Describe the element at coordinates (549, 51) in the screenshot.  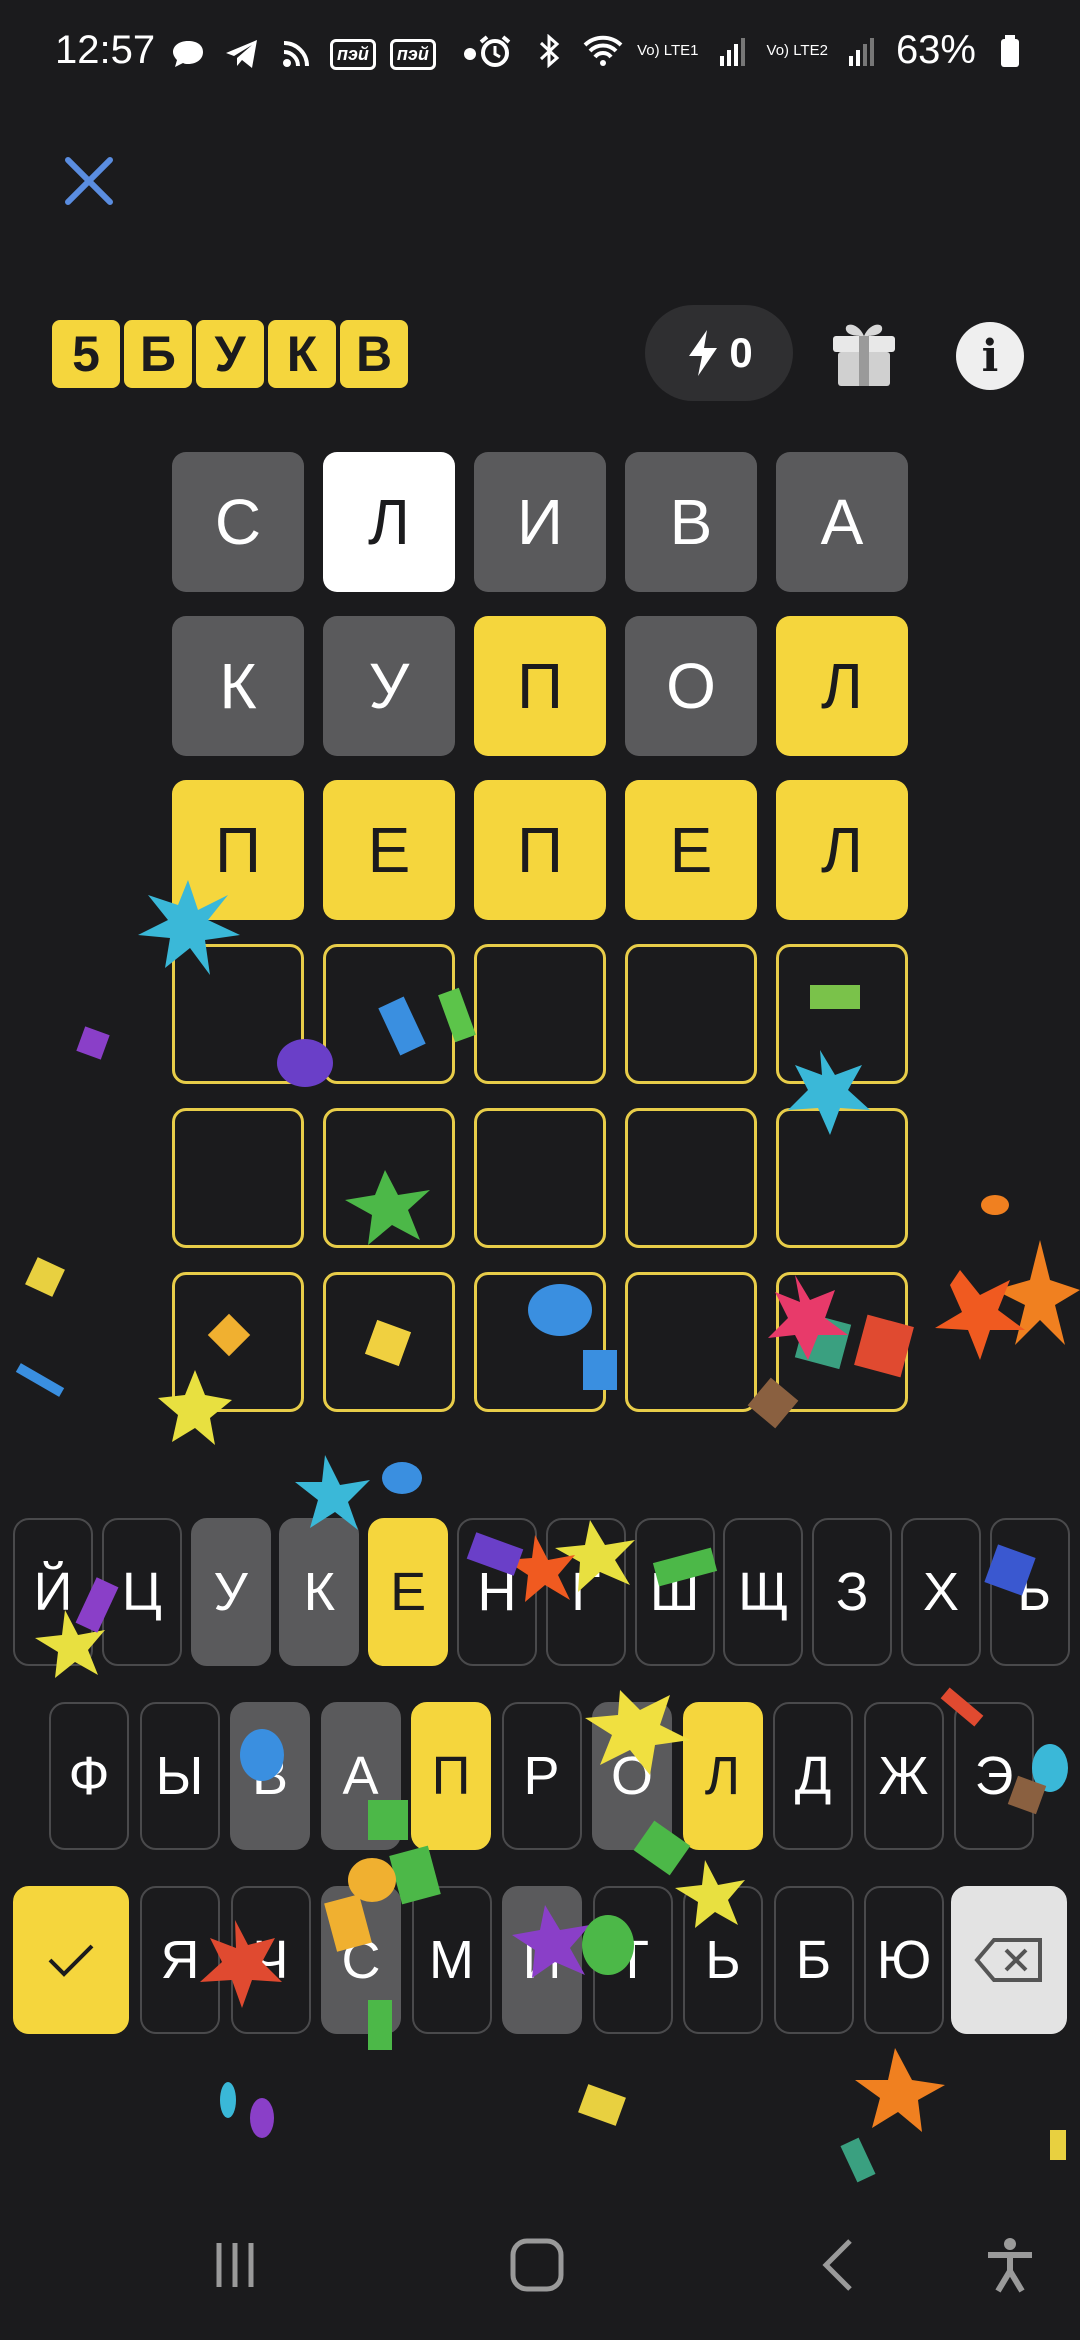
I see `bluetooth-icon` at that location.